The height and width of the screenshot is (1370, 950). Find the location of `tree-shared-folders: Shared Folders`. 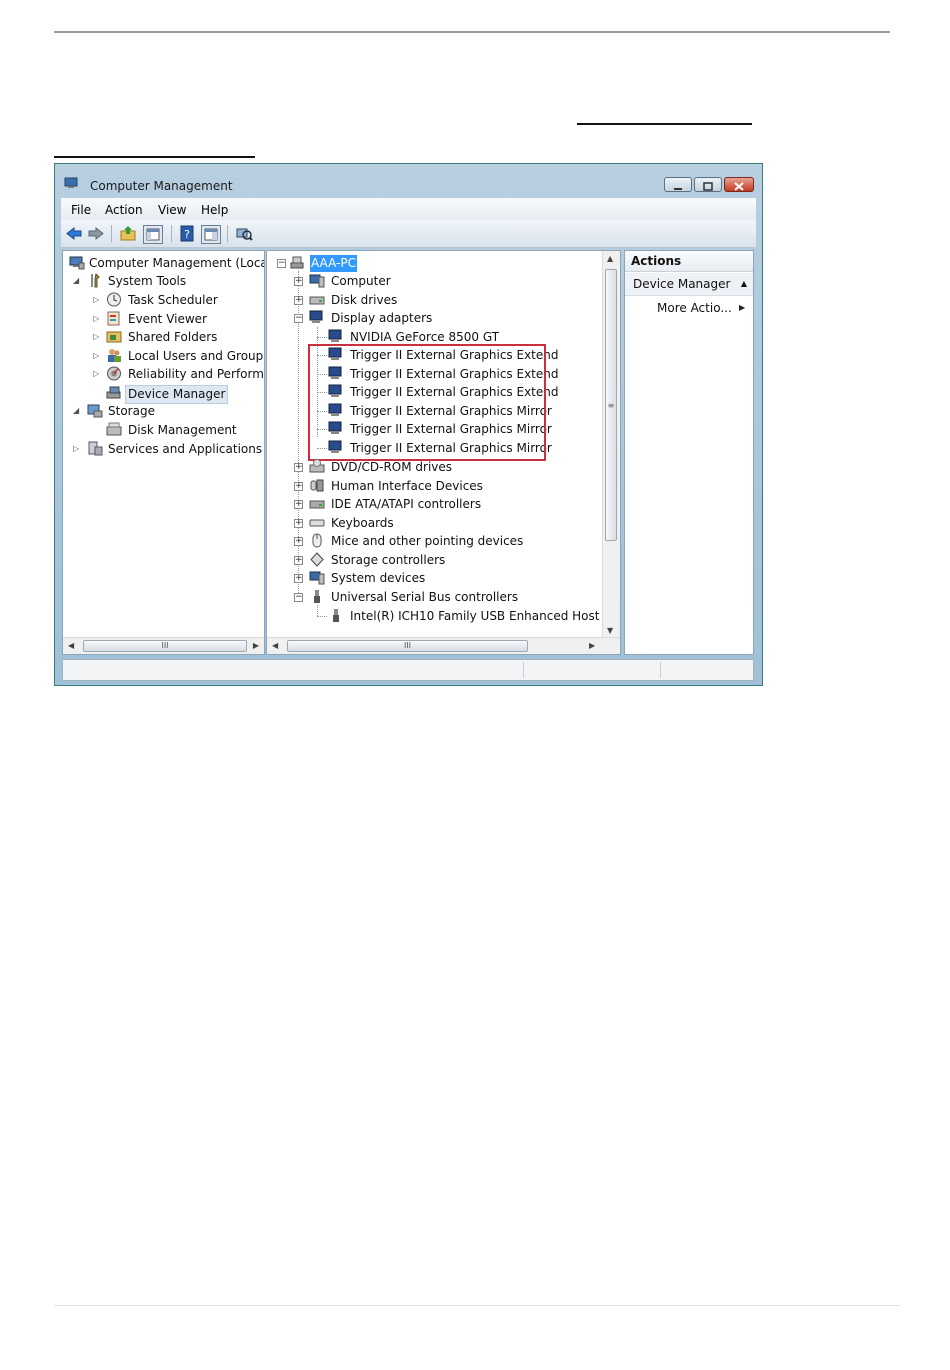

tree-shared-folders: Shared Folders is located at coordinates (172, 337).